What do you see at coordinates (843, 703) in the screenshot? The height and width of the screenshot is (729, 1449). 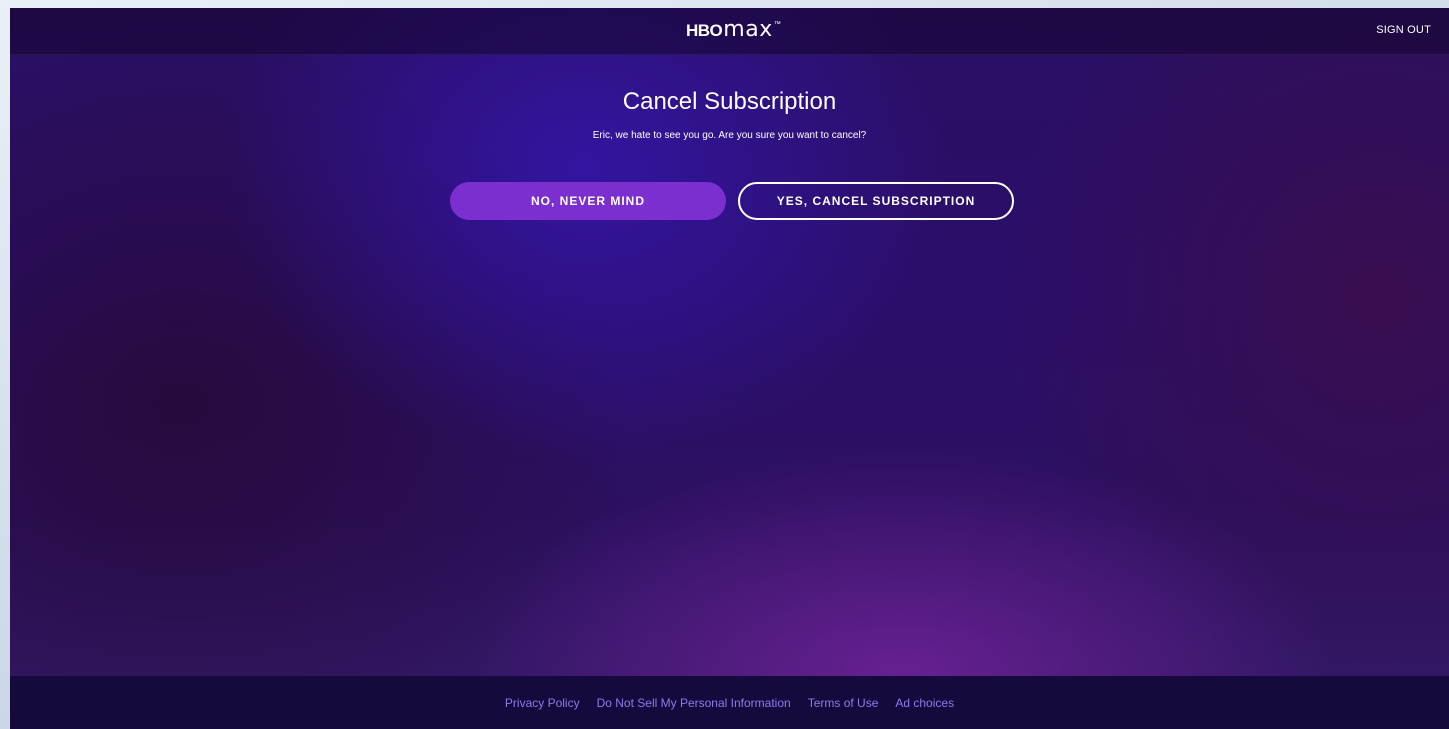 I see `footer-link-terms-of-use: Terms of Use` at bounding box center [843, 703].